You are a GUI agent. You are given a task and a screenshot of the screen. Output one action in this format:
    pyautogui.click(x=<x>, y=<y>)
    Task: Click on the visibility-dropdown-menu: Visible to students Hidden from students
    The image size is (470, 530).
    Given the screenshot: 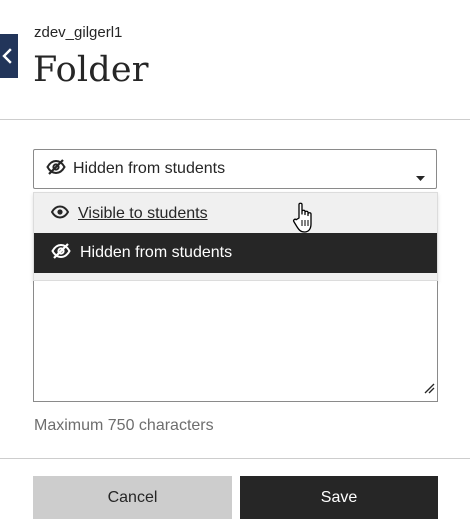 What is the action you would take?
    pyautogui.click(x=235, y=236)
    